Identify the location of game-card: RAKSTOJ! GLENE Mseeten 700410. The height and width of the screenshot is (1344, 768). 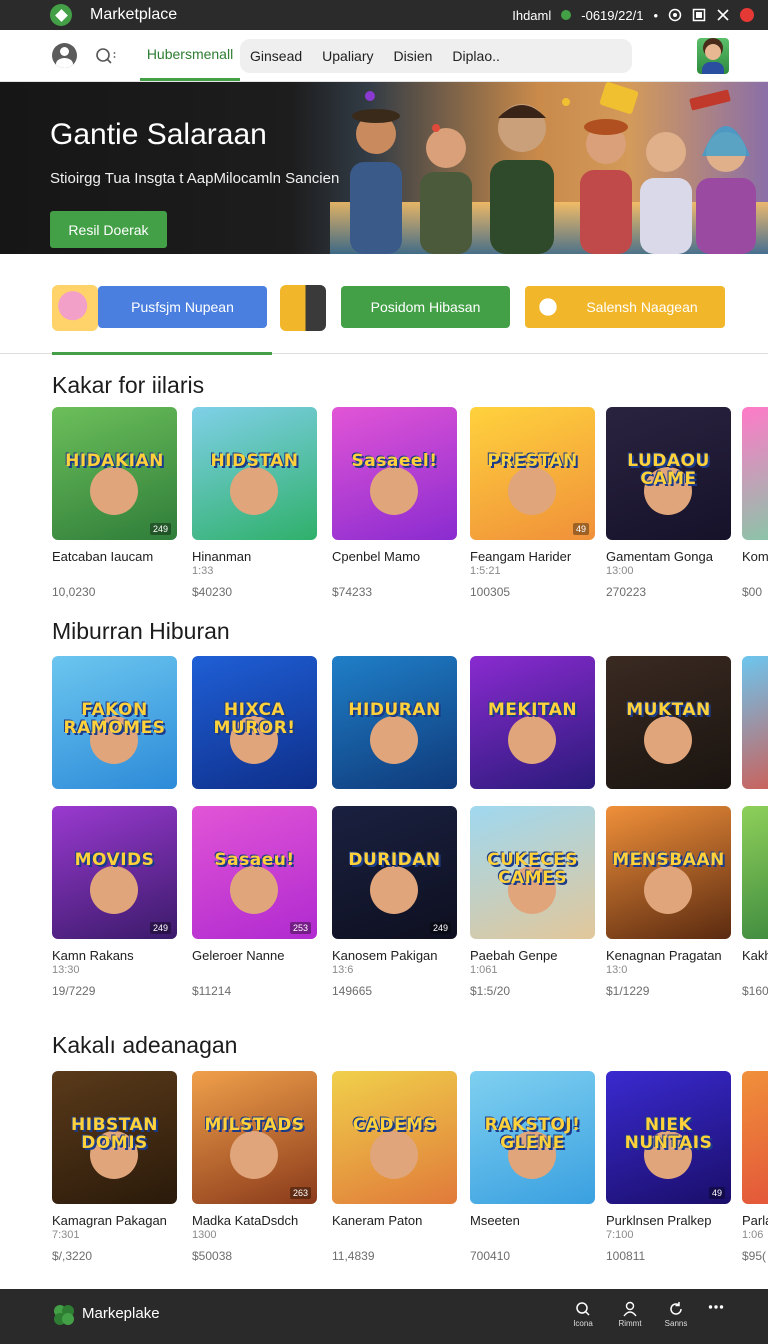
(532, 1167).